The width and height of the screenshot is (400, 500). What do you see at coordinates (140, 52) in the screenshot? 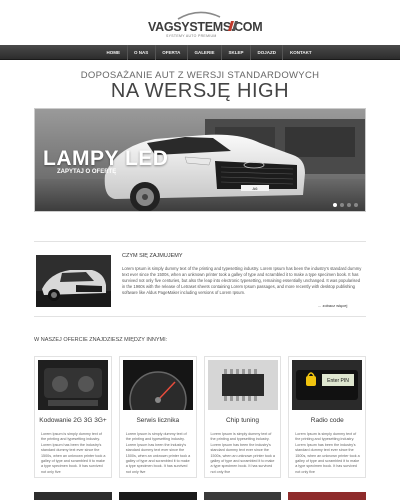
I see `nav-item-o-nas: O NAS` at bounding box center [140, 52].